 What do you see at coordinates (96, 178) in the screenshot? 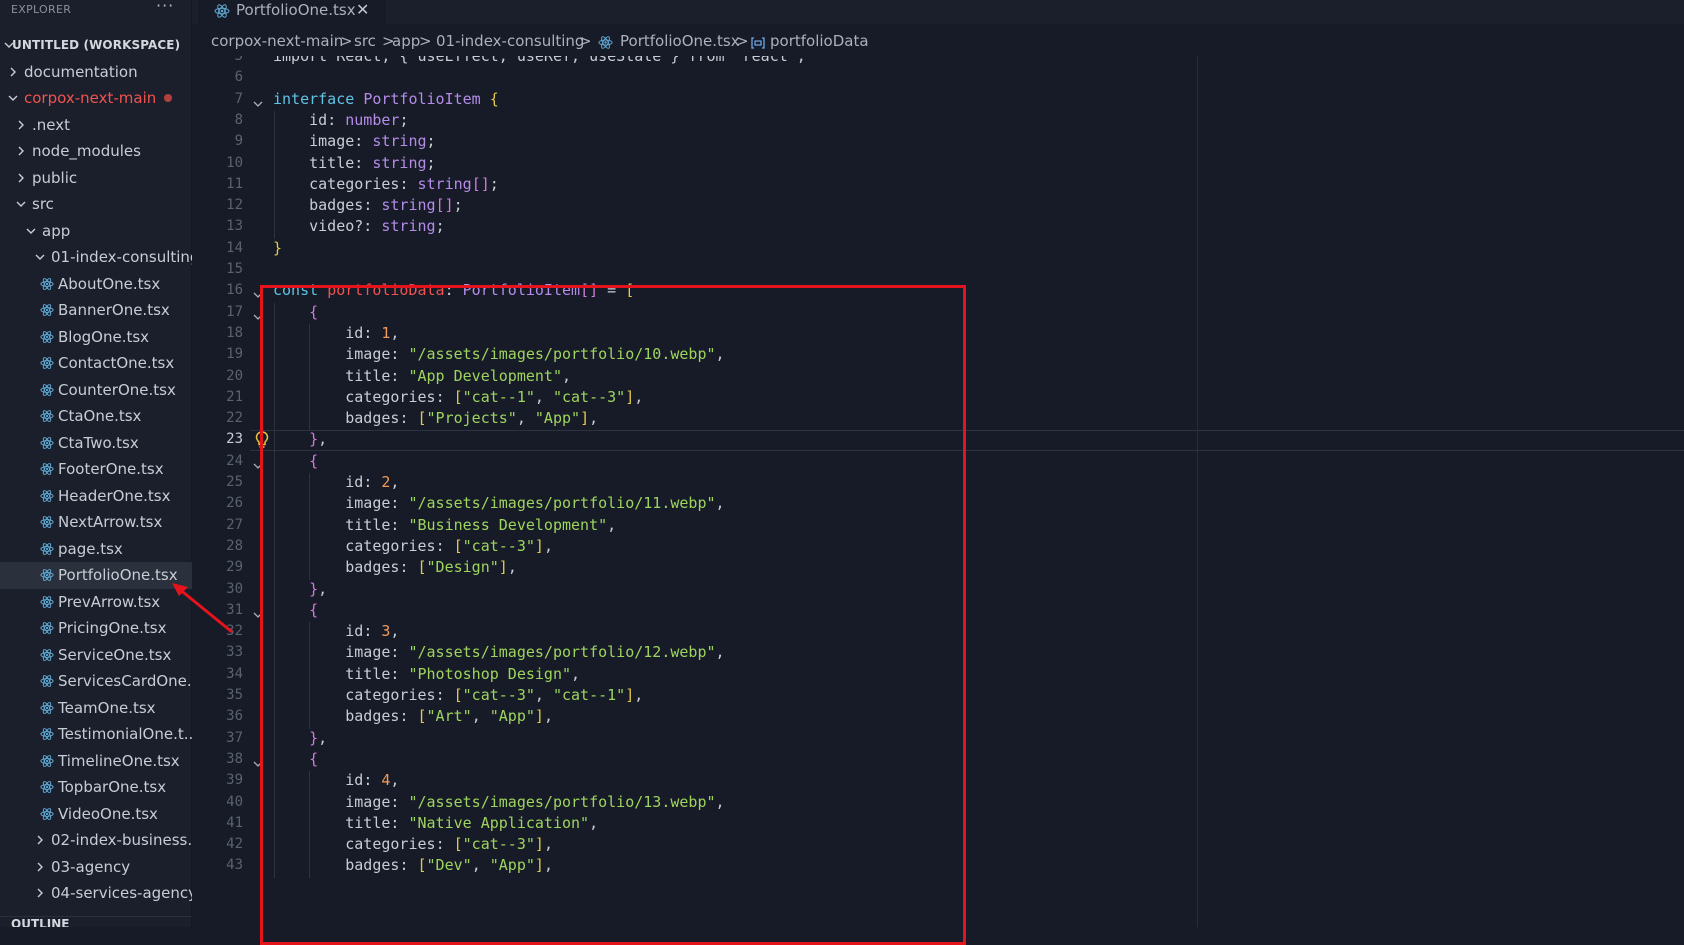
I see `tree-folder-public: public` at bounding box center [96, 178].